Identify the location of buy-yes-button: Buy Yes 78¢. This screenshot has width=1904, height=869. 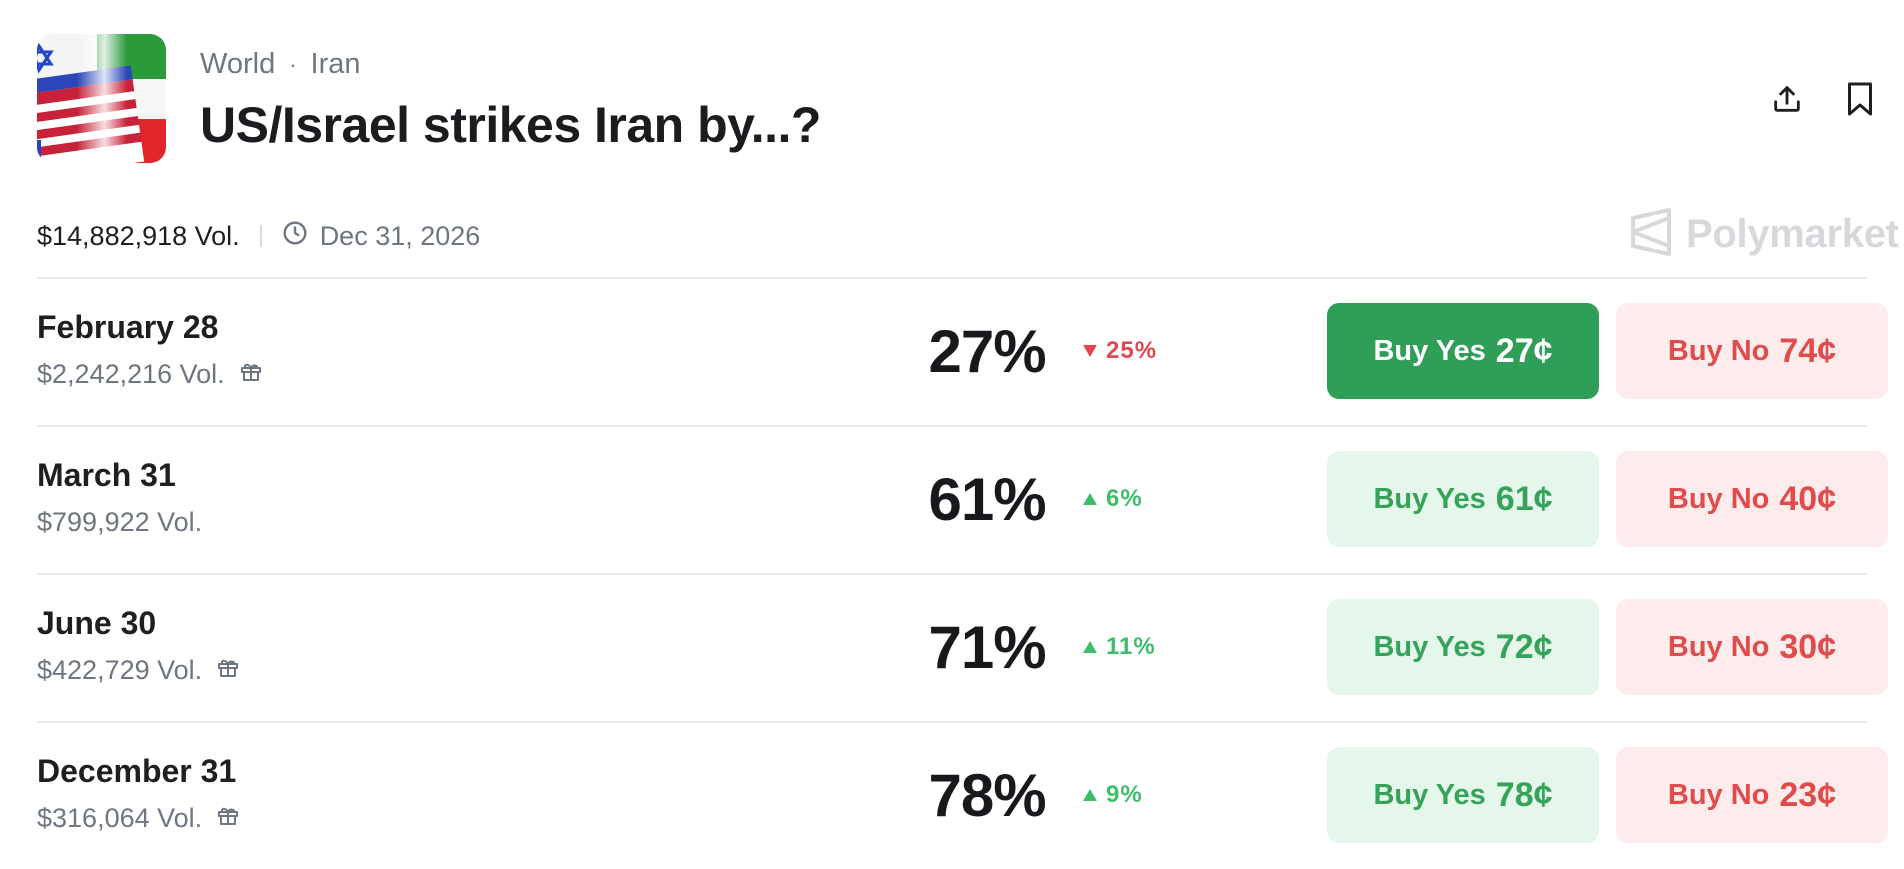
(1463, 795).